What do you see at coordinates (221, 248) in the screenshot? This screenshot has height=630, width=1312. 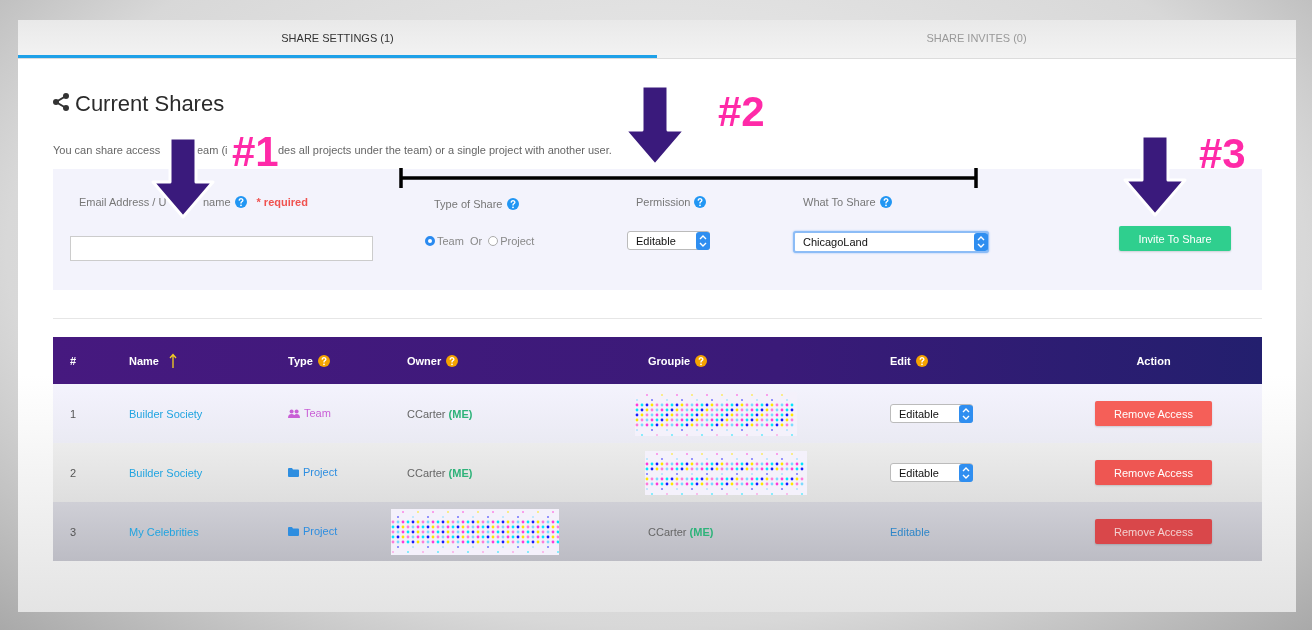 I see `email-input-field` at bounding box center [221, 248].